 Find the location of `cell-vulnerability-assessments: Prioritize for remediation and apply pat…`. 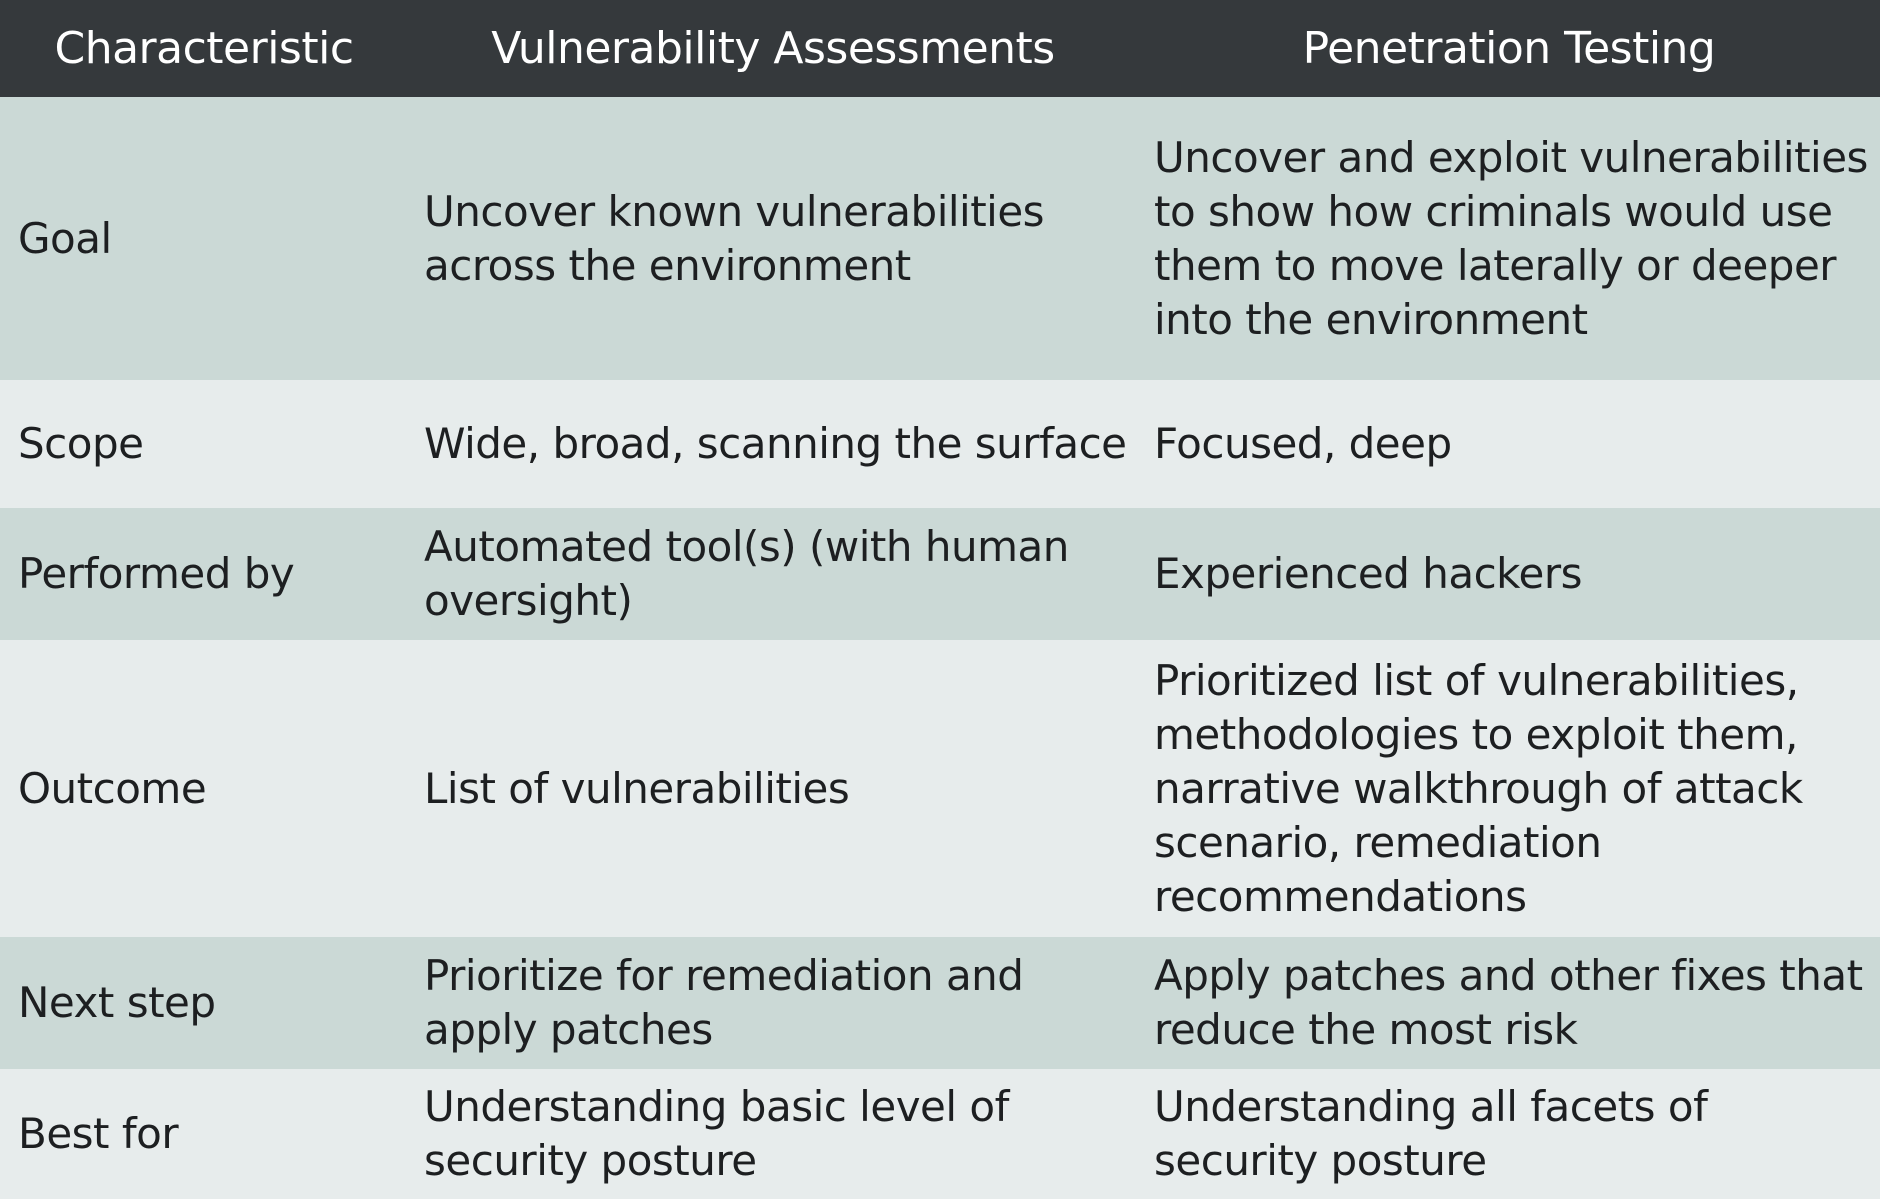

cell-vulnerability-assessments: Prioritize for remediation and apply pat… is located at coordinates (724, 1002).